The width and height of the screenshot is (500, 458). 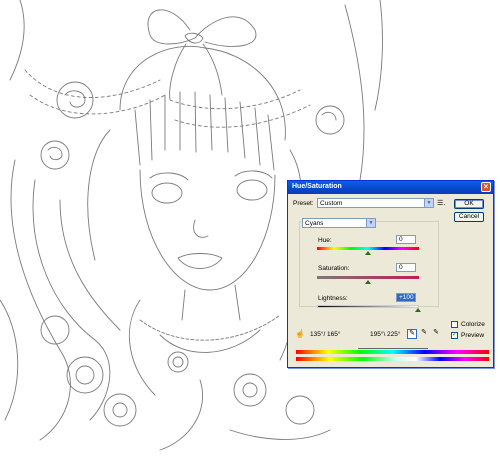 I want to click on hue-slider, so click(x=368, y=253).